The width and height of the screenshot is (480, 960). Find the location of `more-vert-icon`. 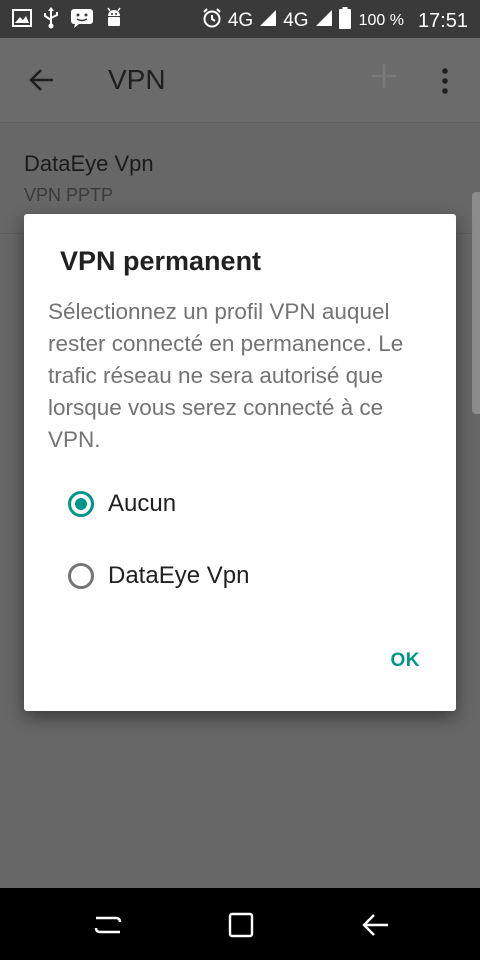

more-vert-icon is located at coordinates (445, 83).